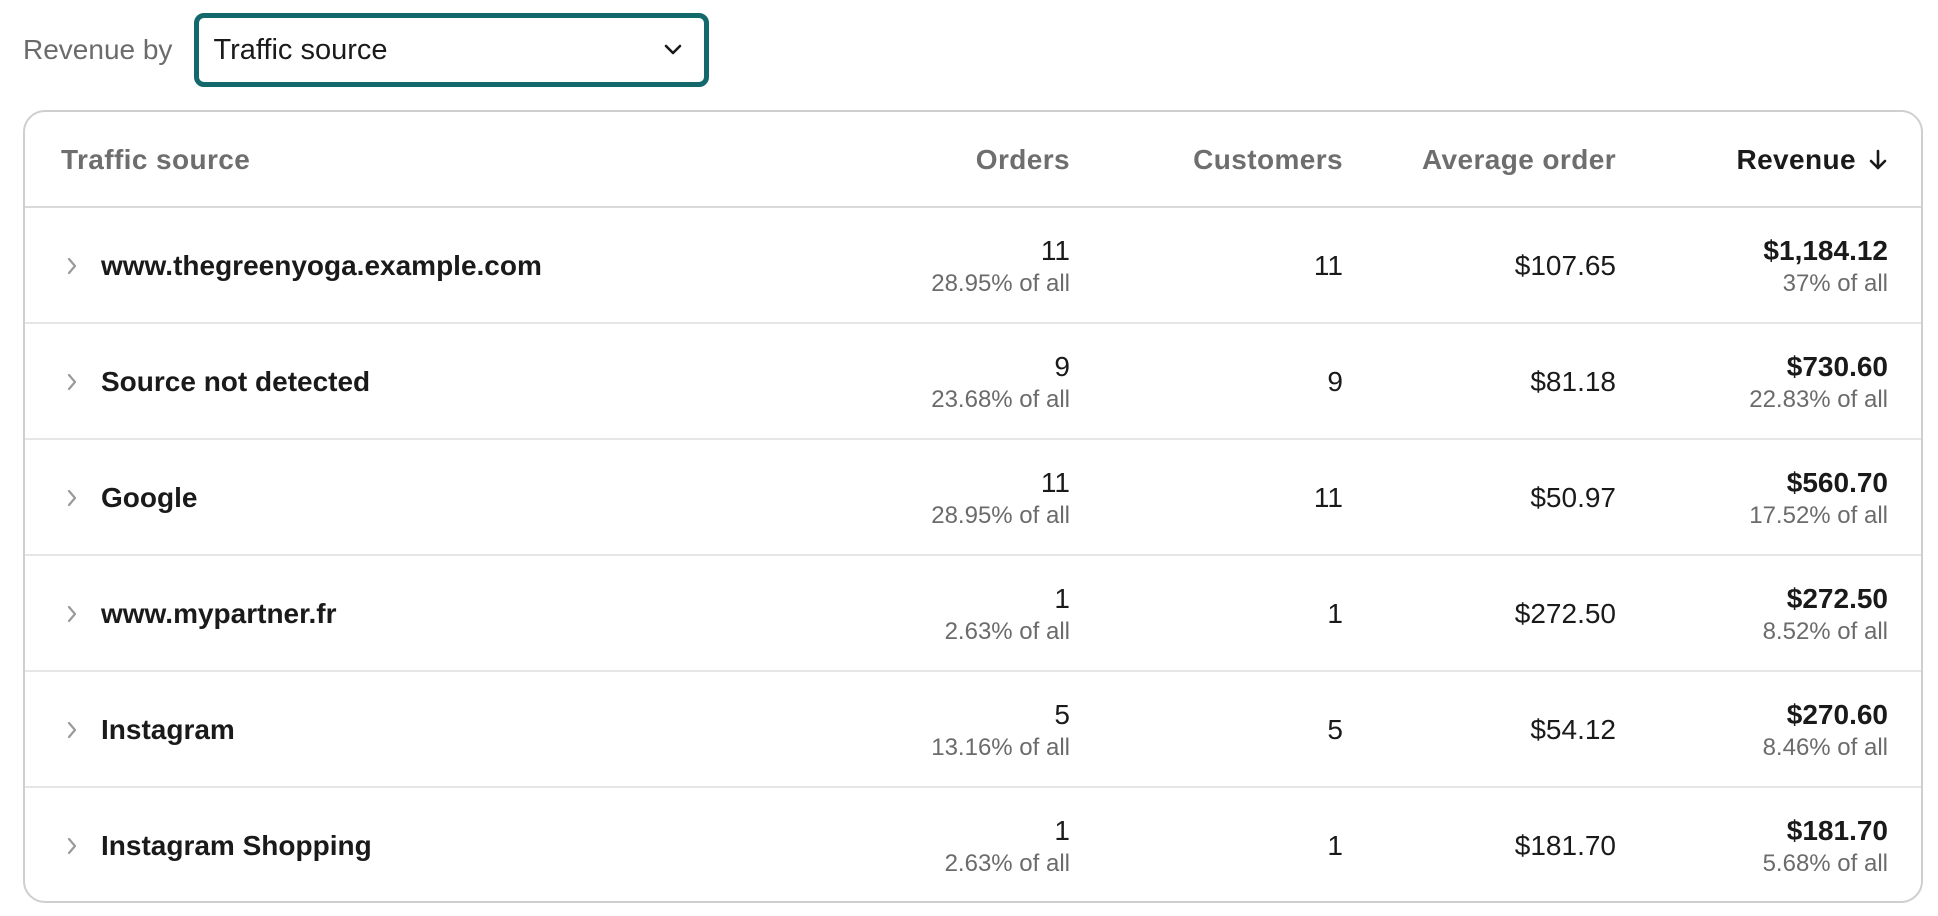 The width and height of the screenshot is (1938, 916). I want to click on row-customers-cell: 9, so click(1335, 382).